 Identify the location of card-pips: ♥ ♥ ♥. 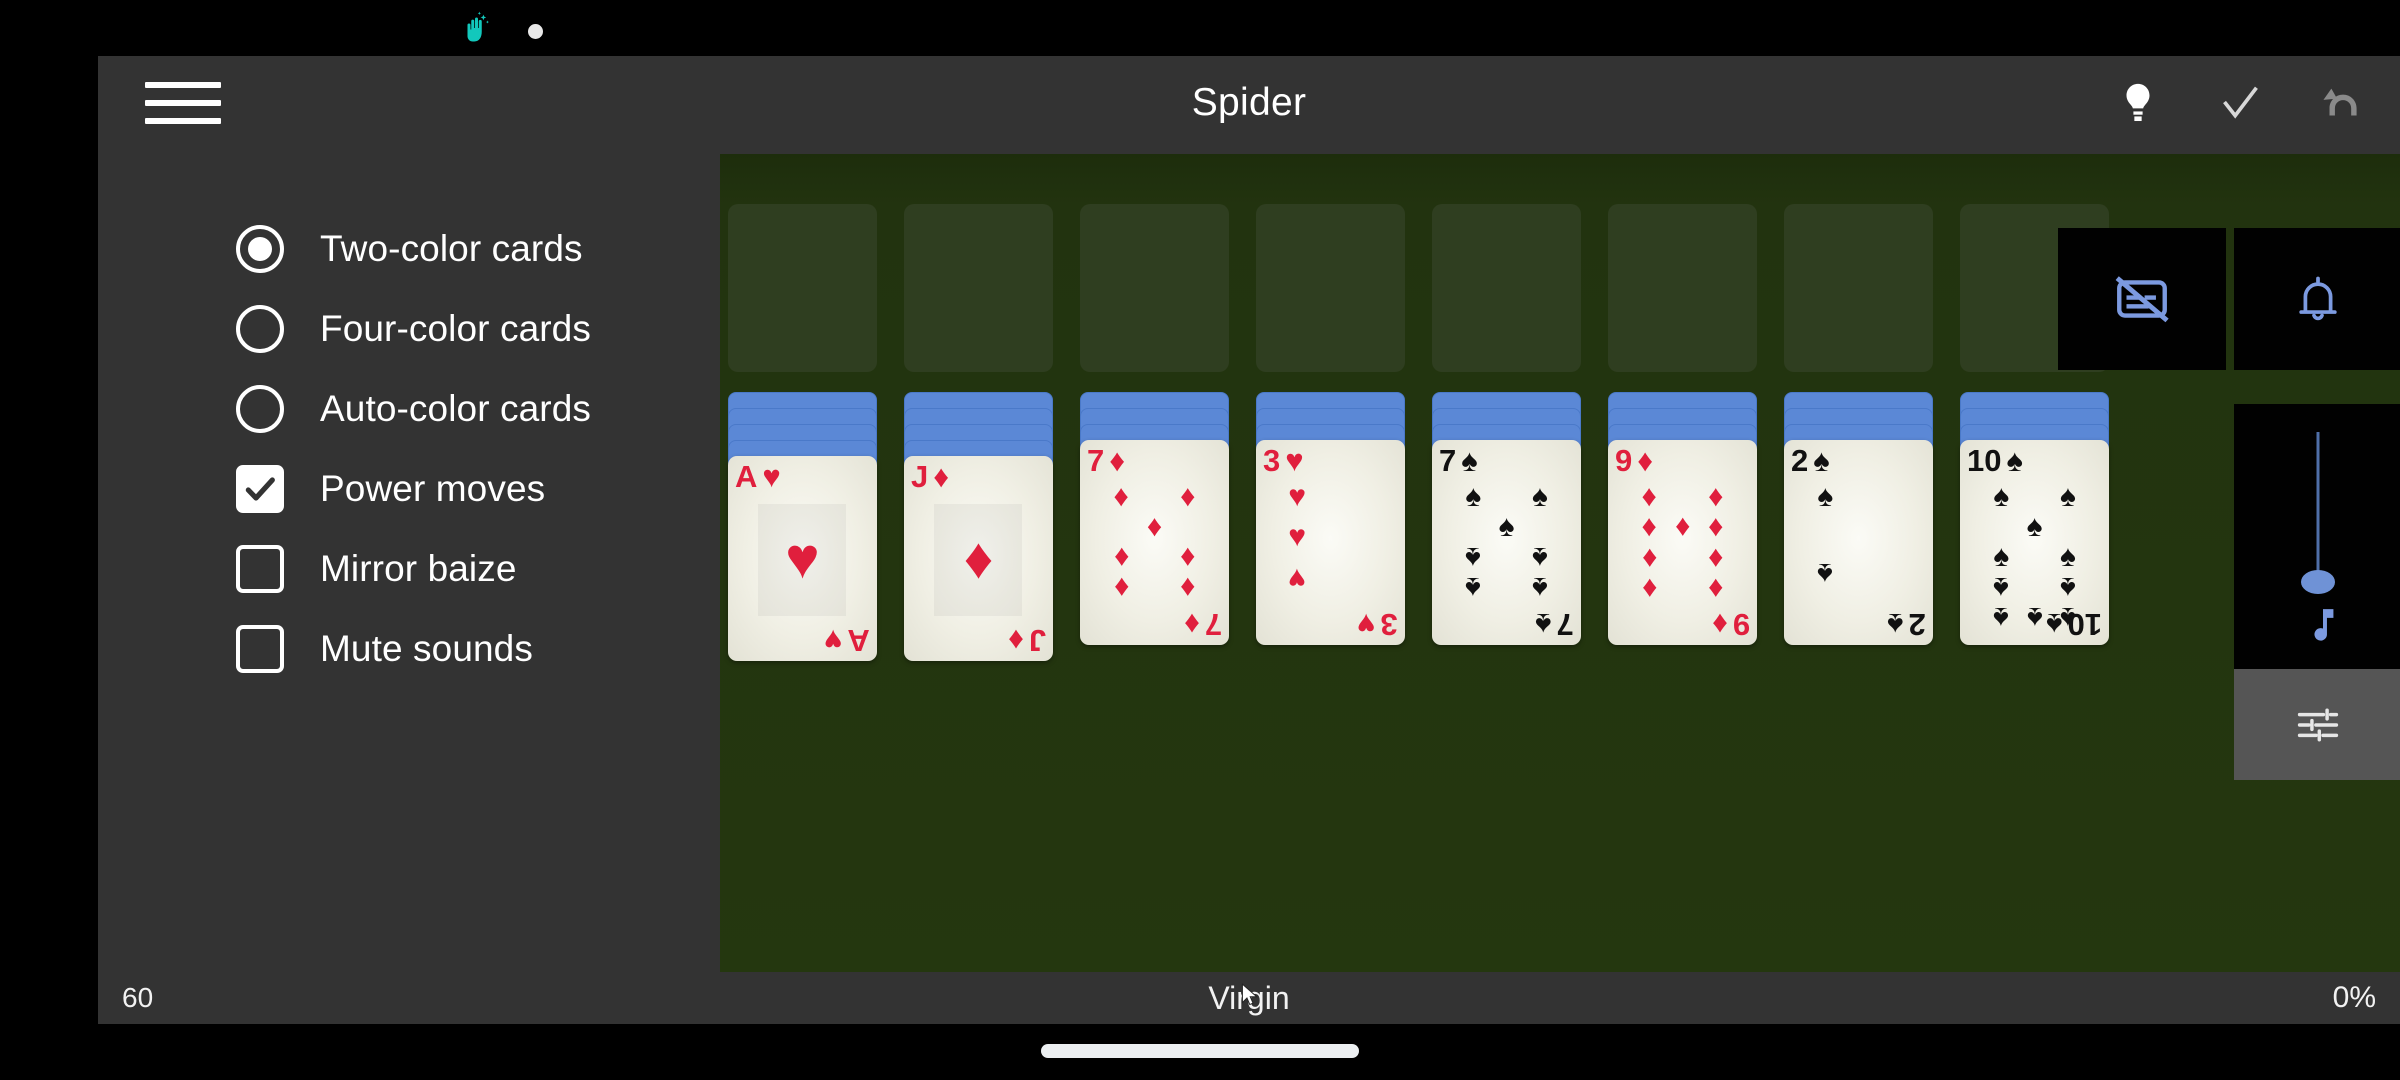
(1330, 542).